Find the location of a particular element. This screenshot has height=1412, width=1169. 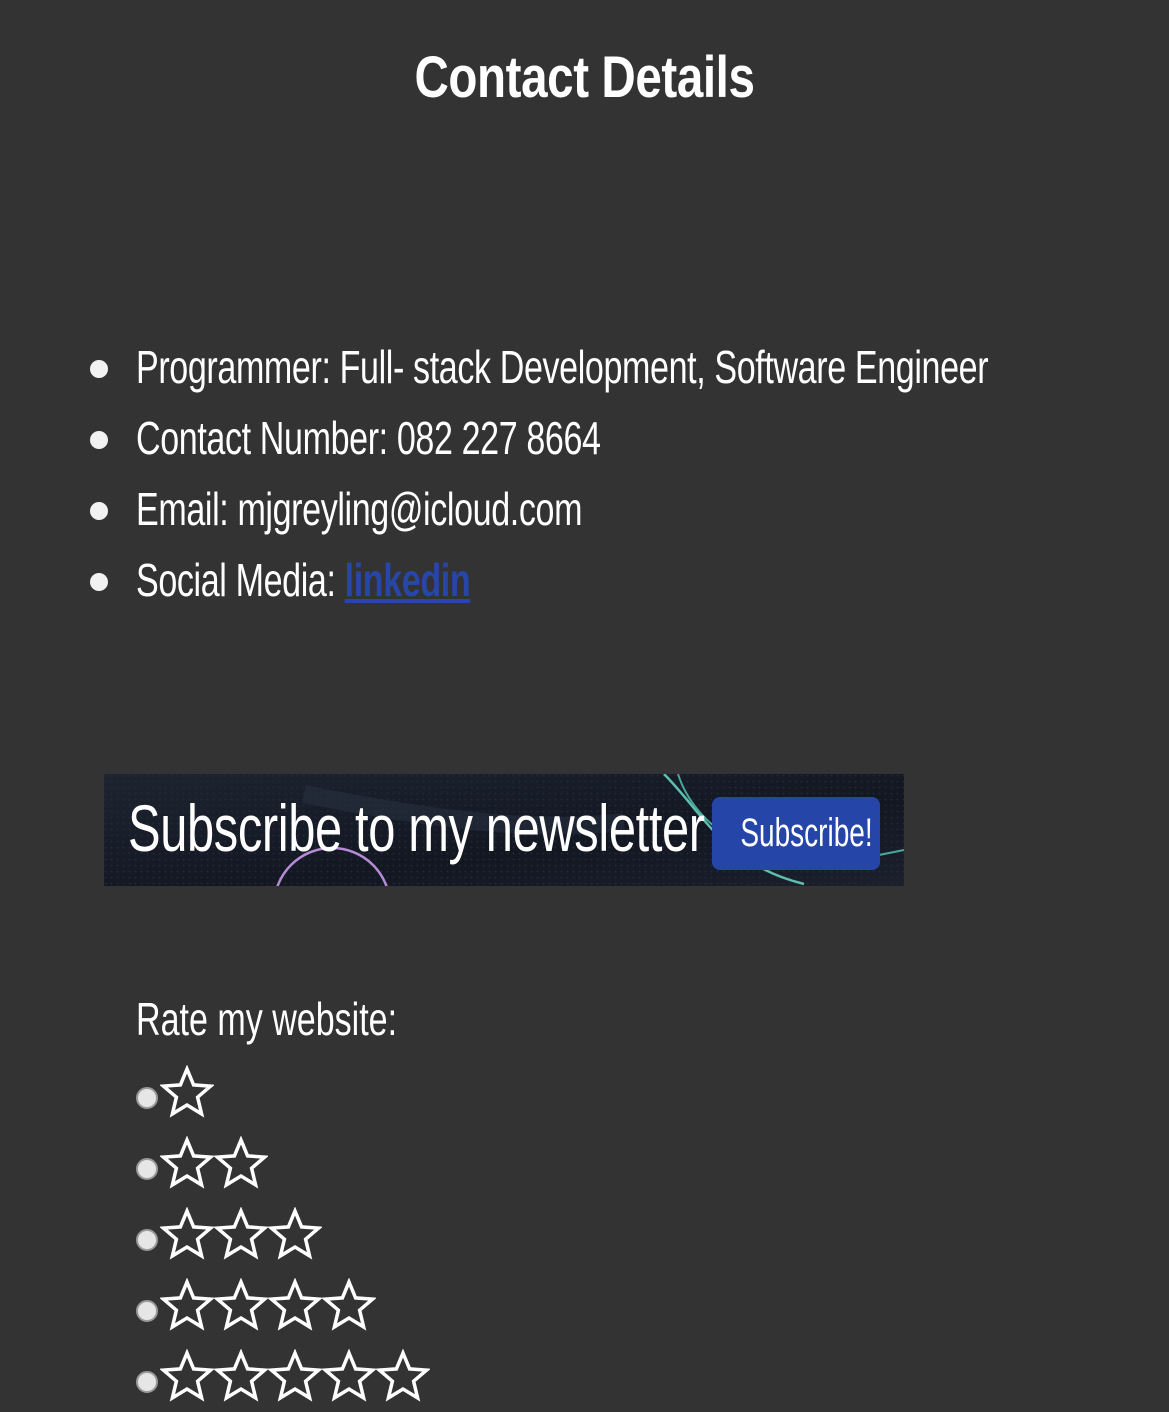

social-media-row: Social Media: linkedin is located at coordinates (303, 580).